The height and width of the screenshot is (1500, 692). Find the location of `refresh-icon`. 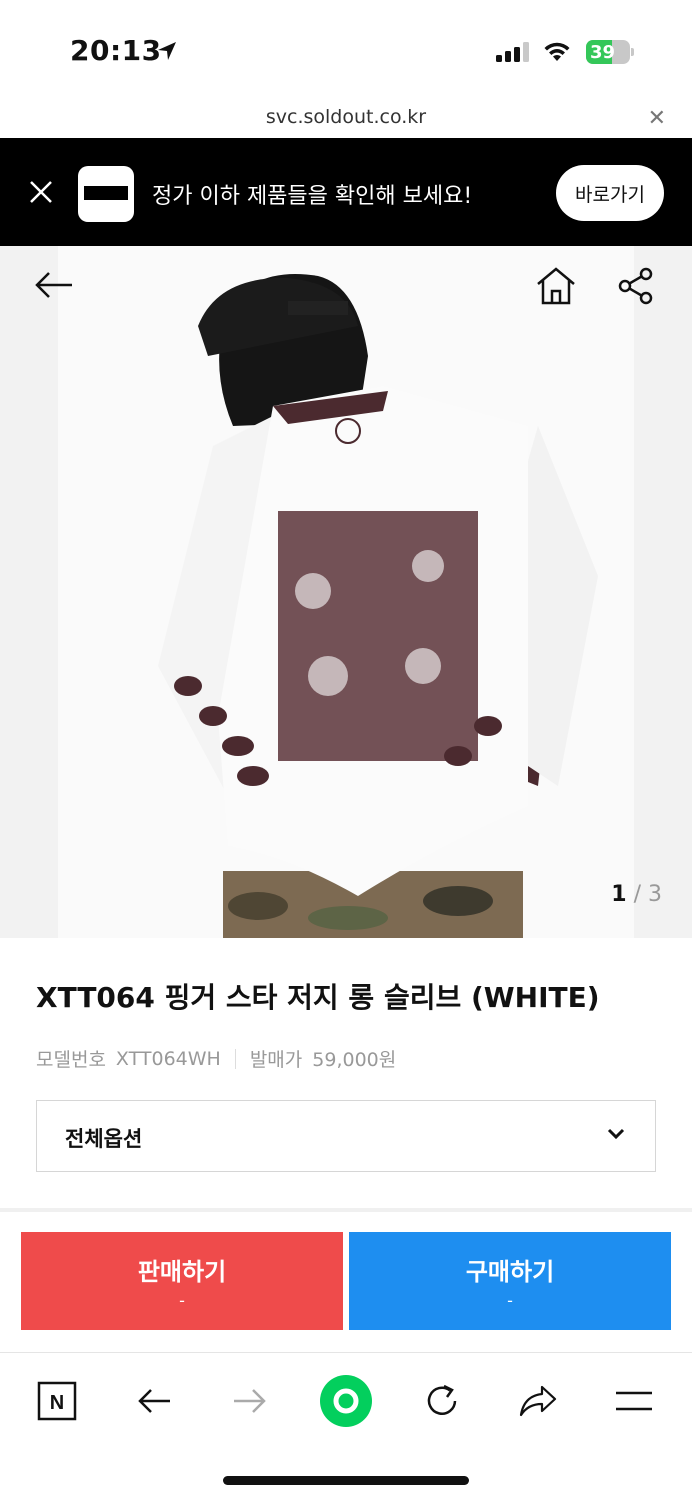

refresh-icon is located at coordinates (442, 1399).